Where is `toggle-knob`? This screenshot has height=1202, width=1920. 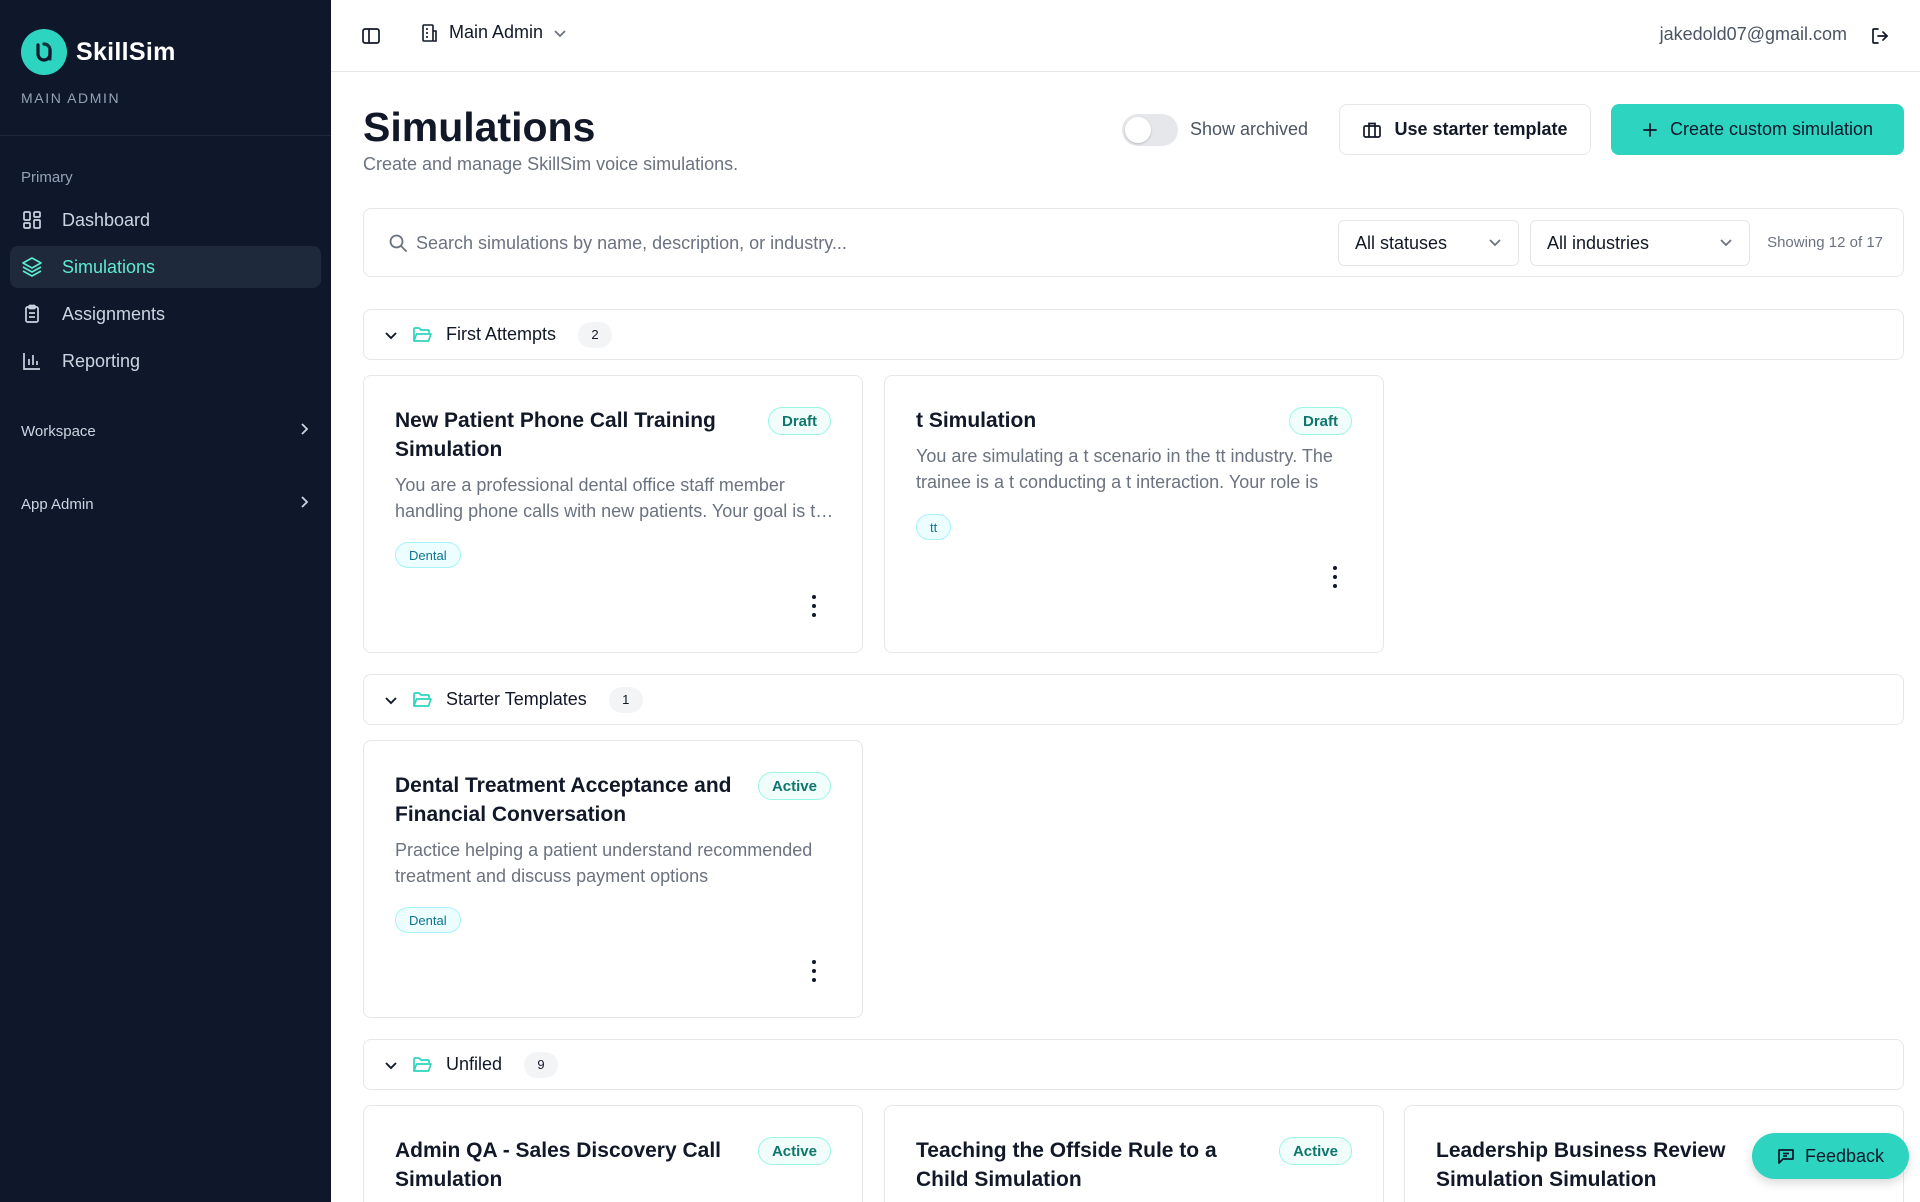 toggle-knob is located at coordinates (1138, 130).